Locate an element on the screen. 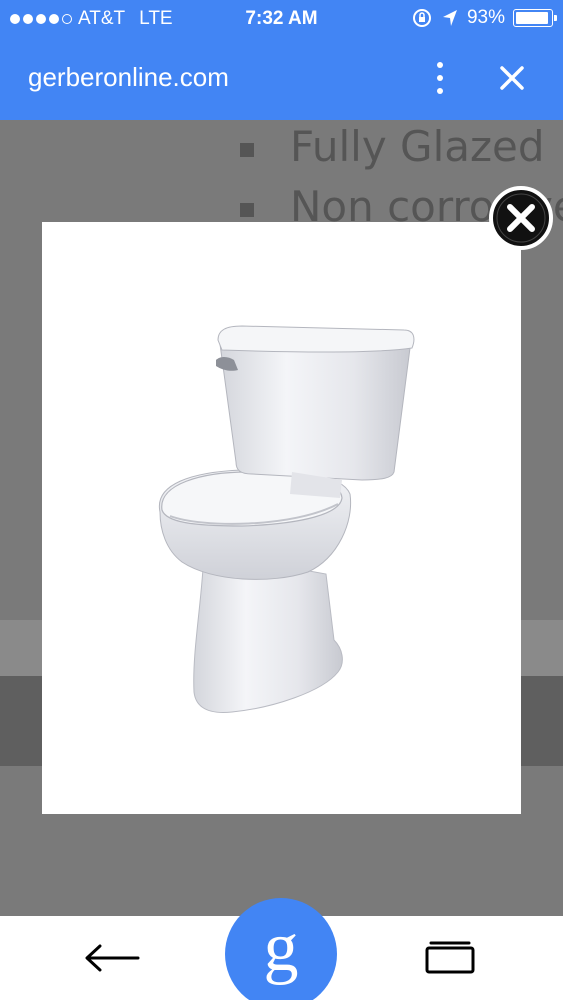 This screenshot has width=563, height=1000. network-label: LTE is located at coordinates (156, 18).